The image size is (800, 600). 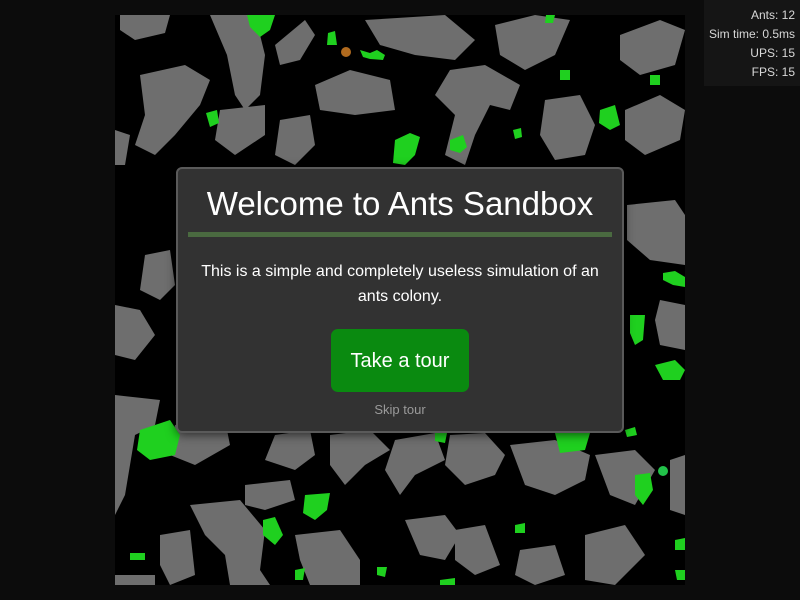 What do you see at coordinates (400, 203) in the screenshot?
I see `modal-title: Welcome to Ants Sandbox` at bounding box center [400, 203].